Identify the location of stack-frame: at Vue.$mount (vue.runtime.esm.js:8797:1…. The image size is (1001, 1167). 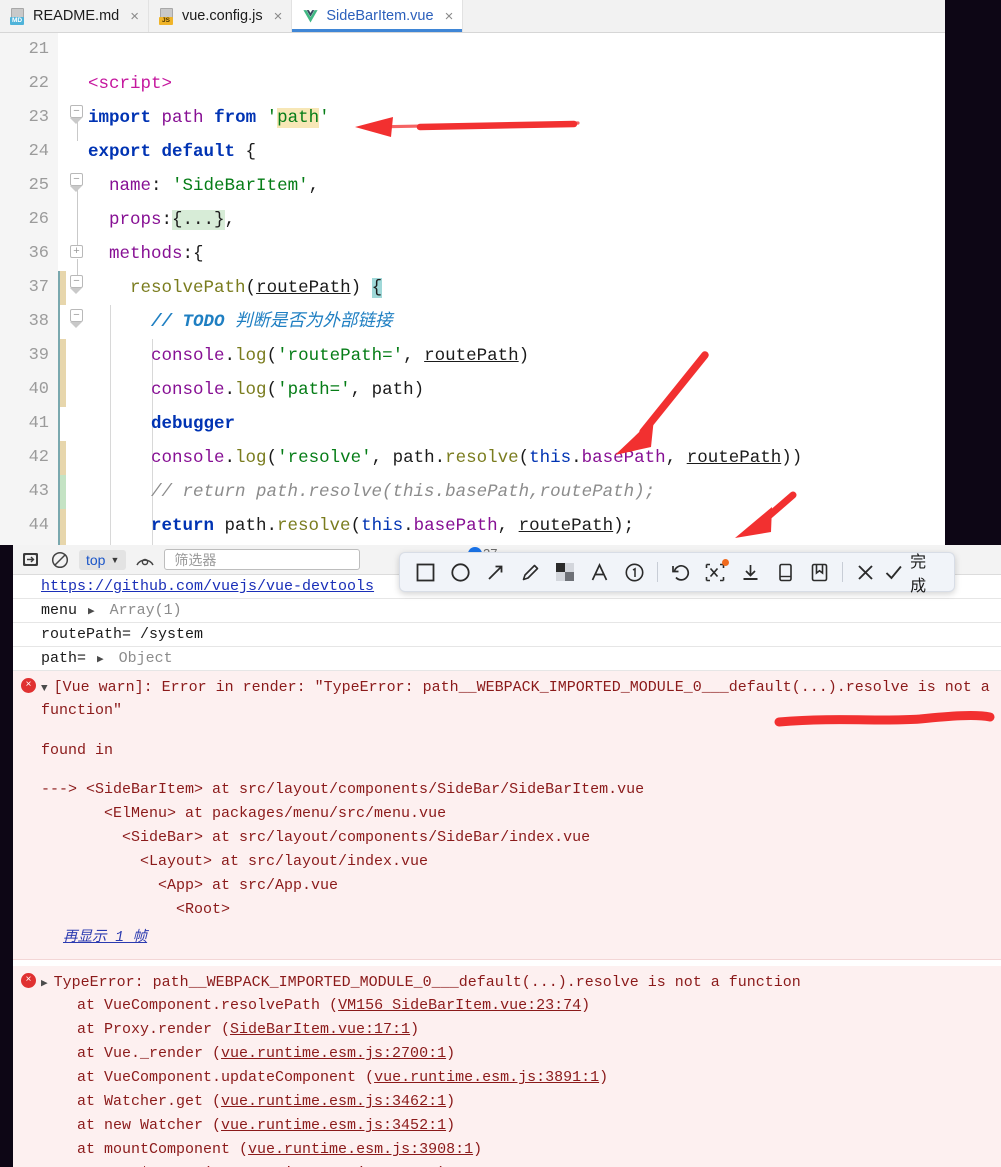
(521, 1164).